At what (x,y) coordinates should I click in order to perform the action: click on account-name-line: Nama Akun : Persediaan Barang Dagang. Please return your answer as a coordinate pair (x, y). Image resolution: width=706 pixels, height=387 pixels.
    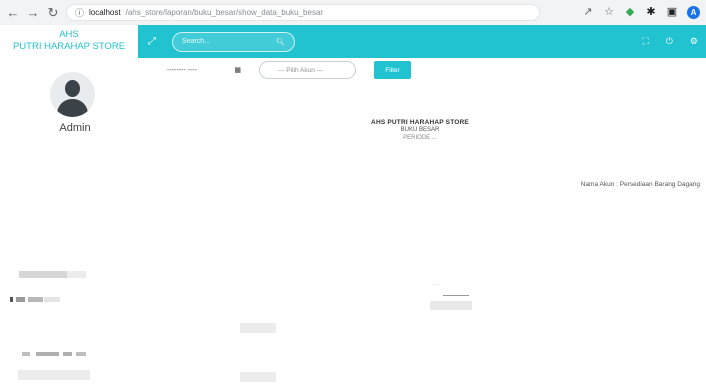
    Looking at the image, I should click on (640, 184).